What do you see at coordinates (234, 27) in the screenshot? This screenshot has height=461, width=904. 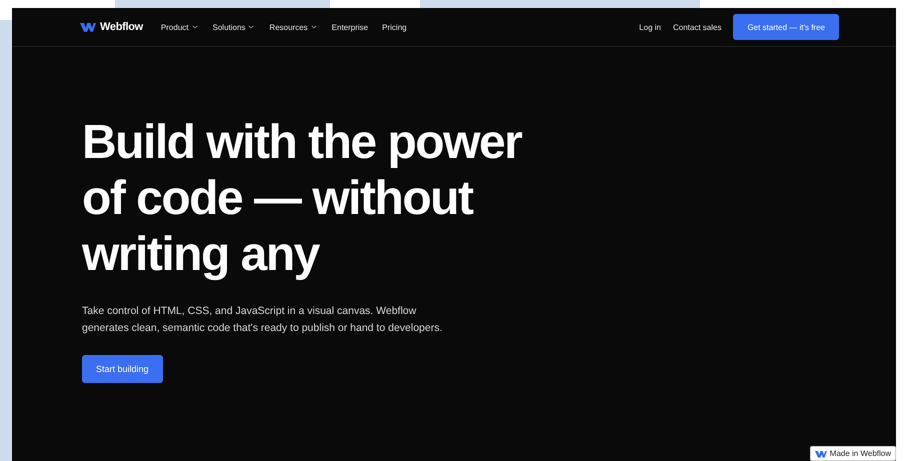 I see `nav-link: Solutions` at bounding box center [234, 27].